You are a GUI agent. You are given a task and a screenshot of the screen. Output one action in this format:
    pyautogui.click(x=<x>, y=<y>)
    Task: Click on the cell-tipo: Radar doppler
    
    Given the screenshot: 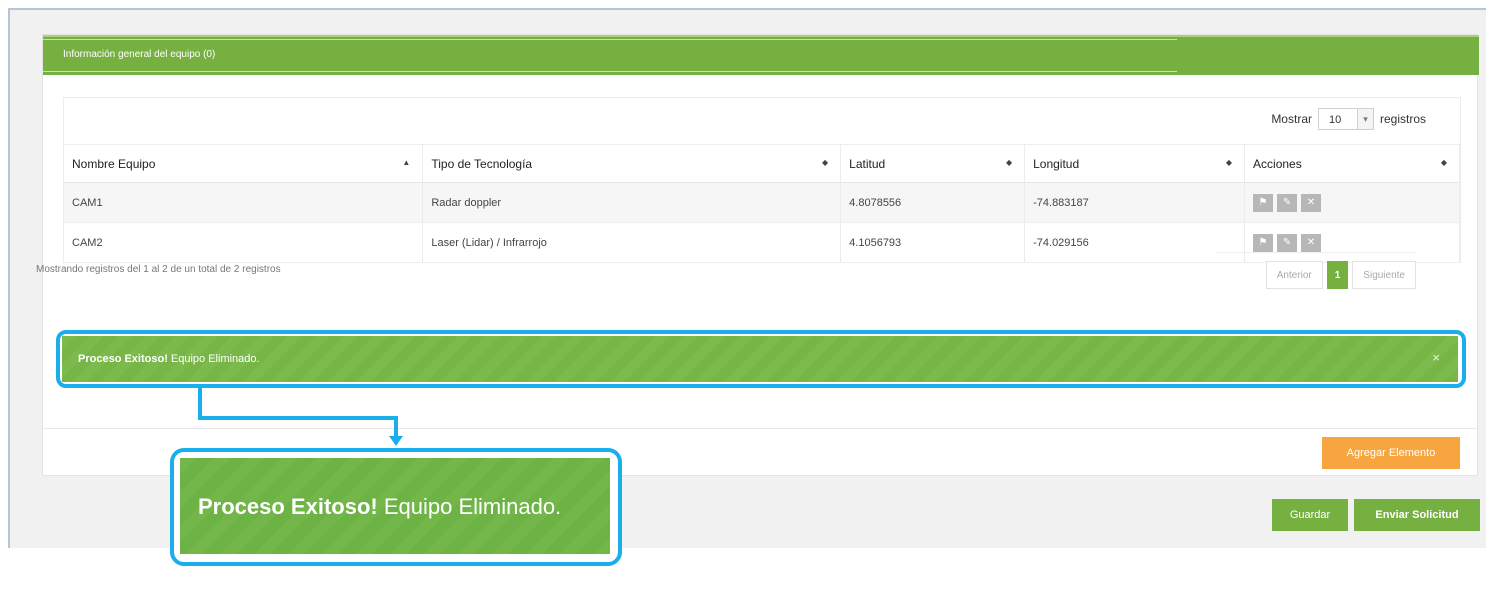 What is the action you would take?
    pyautogui.click(x=632, y=202)
    